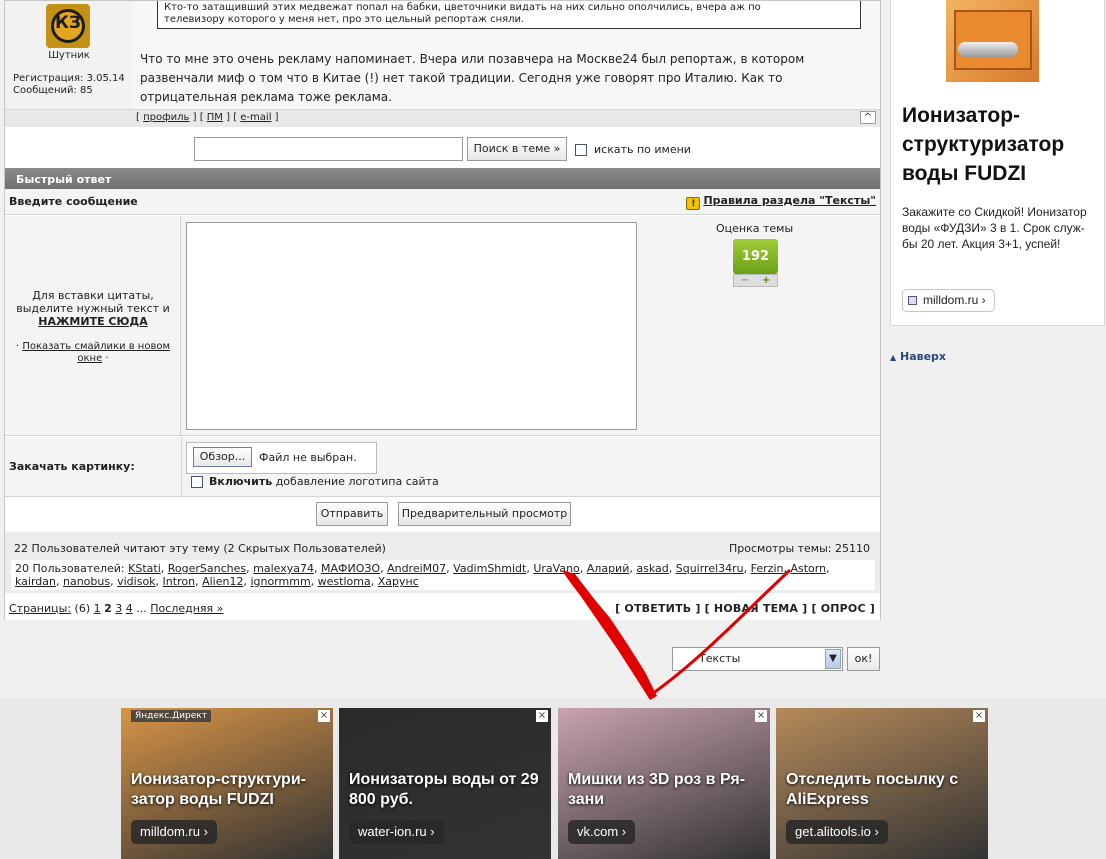  What do you see at coordinates (197, 482) in the screenshot?
I see `logo-checkbox` at bounding box center [197, 482].